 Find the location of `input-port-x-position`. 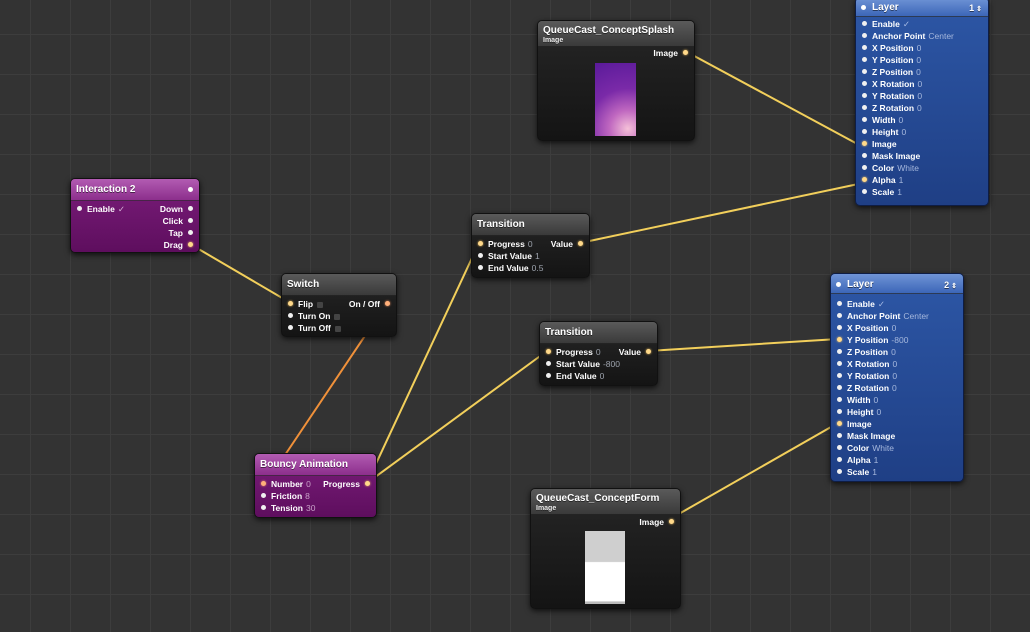

input-port-x-position is located at coordinates (839, 327).